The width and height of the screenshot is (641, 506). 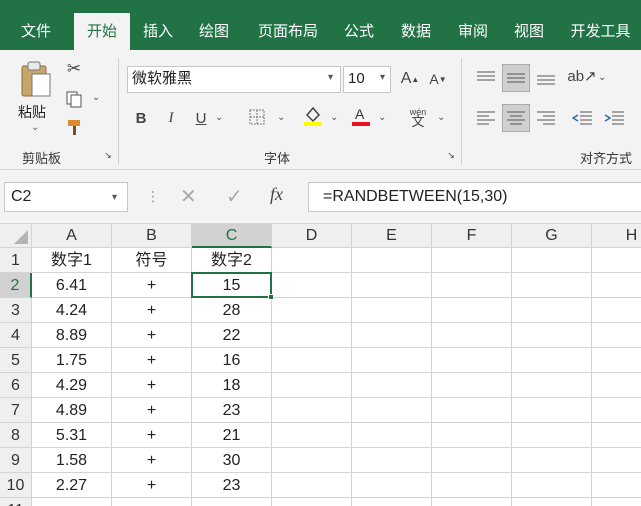 What do you see at coordinates (546, 118) in the screenshot?
I see `align-right-icon` at bounding box center [546, 118].